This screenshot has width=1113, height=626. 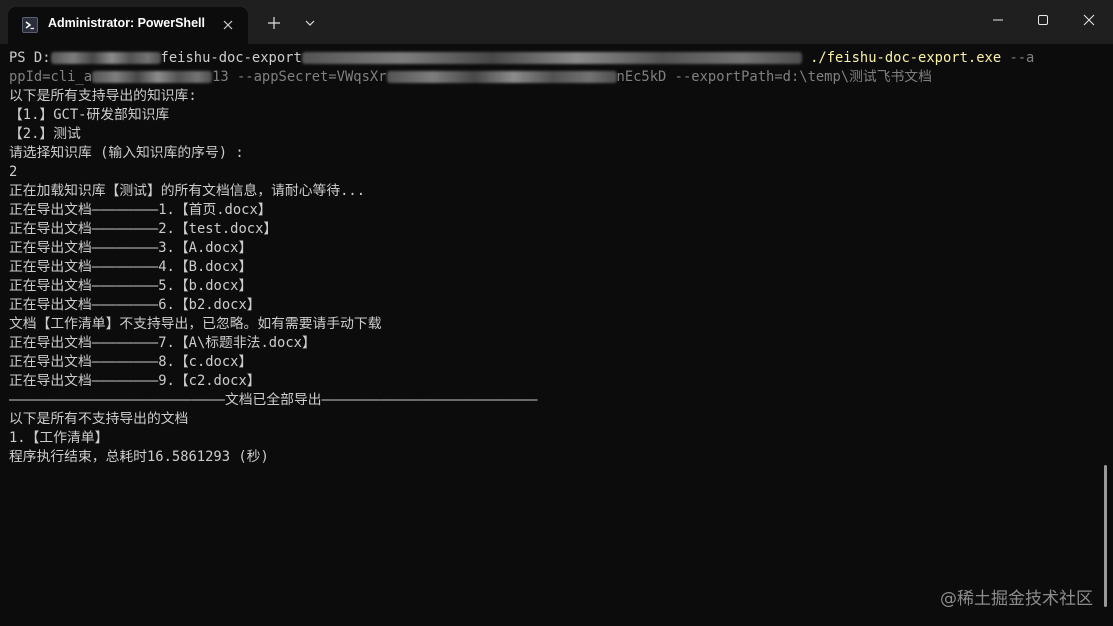 What do you see at coordinates (131, 248) in the screenshot?
I see `output-line: 正在导出文档————————3.【A.docx】` at bounding box center [131, 248].